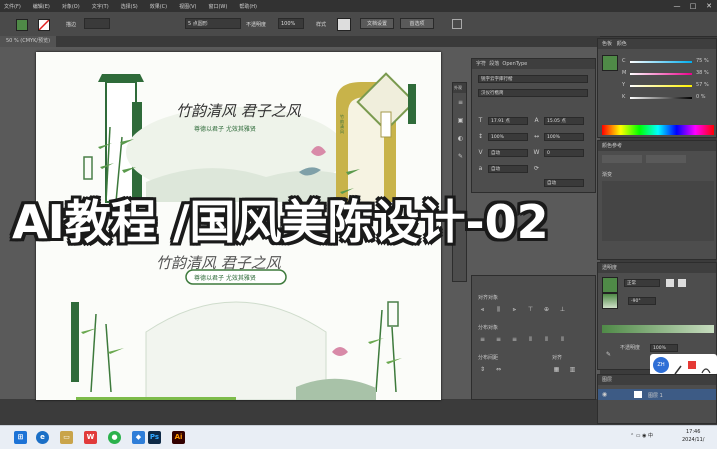  What do you see at coordinates (641, 435) in the screenshot?
I see `tray-icons: ⌃ ▭ ◉ 中` at bounding box center [641, 435].